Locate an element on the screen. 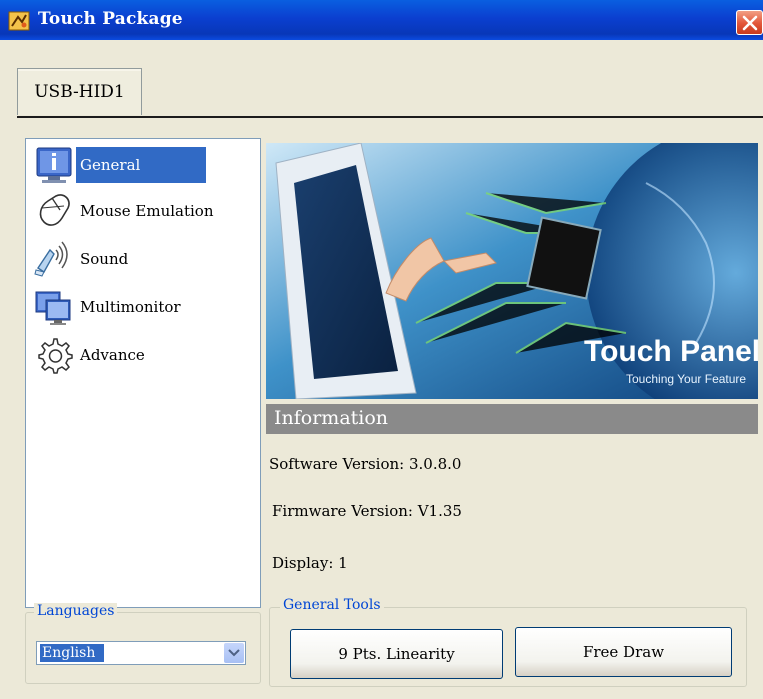  nav-label-multimonitor: Multimonitor is located at coordinates (130, 307).